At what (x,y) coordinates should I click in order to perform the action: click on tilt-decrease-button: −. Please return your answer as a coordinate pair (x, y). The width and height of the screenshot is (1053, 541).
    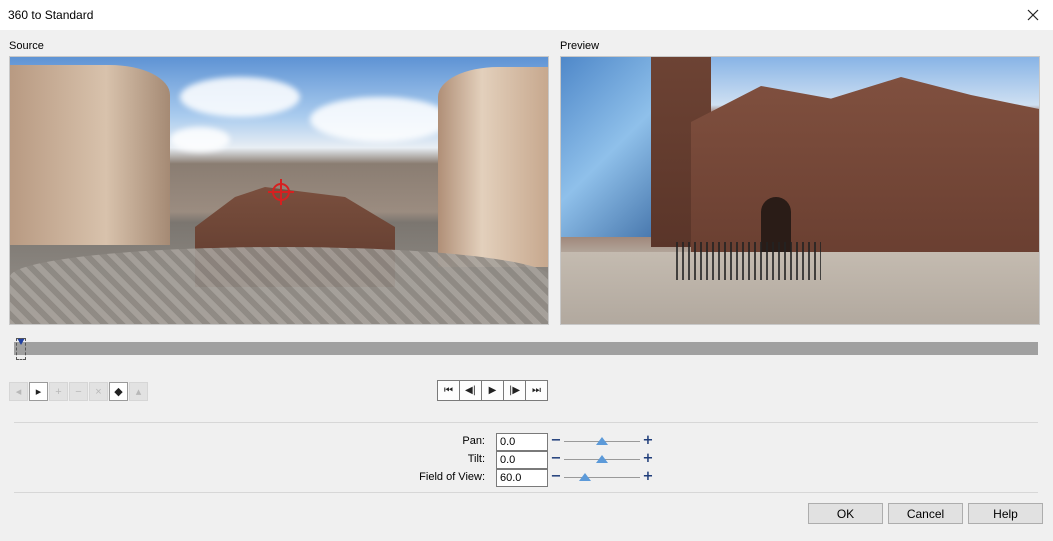
    Looking at the image, I should click on (556, 458).